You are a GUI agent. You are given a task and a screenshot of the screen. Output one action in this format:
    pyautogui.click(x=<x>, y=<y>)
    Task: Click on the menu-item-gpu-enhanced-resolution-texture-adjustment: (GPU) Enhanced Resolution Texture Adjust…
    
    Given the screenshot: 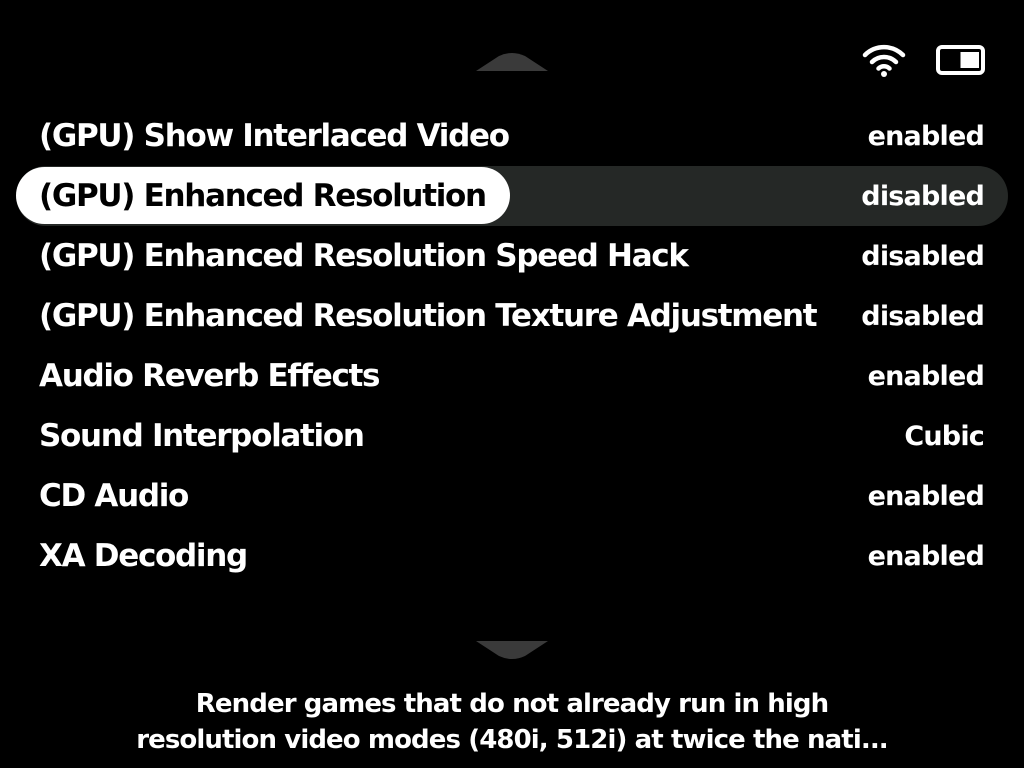 What is the action you would take?
    pyautogui.click(x=512, y=316)
    